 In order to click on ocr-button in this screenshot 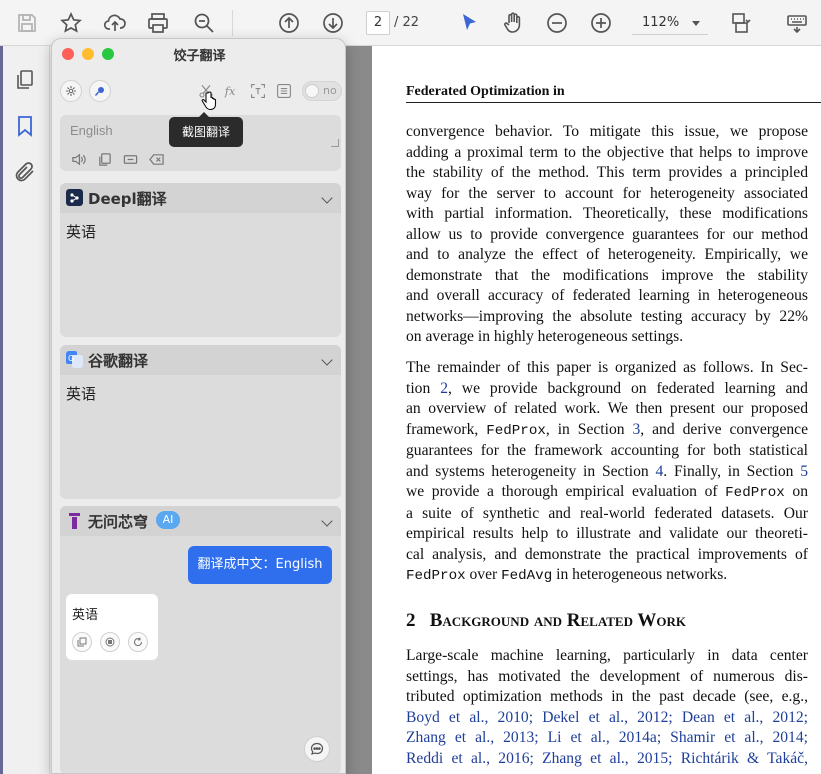, I will do `click(258, 91)`.